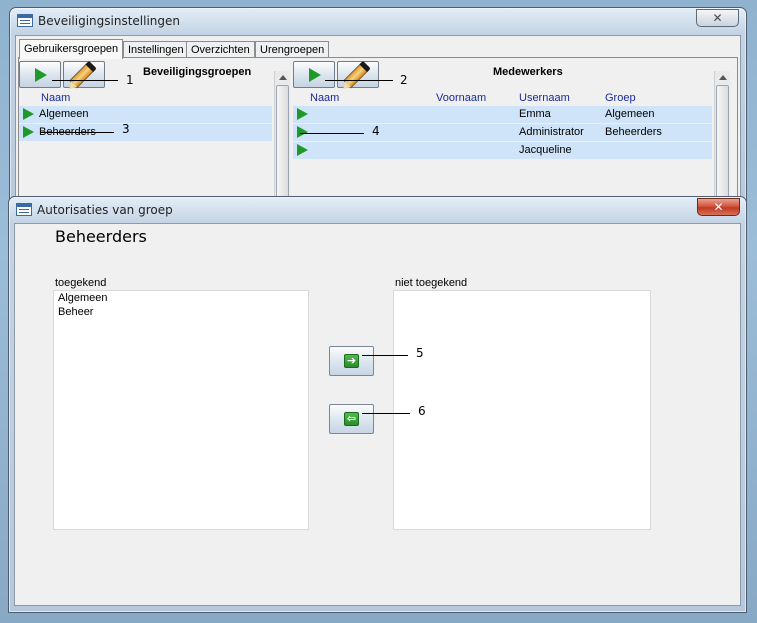 This screenshot has width=757, height=623. Describe the element at coordinates (461, 98) in the screenshot. I see `employees-column-first-name: Voornaam` at that location.